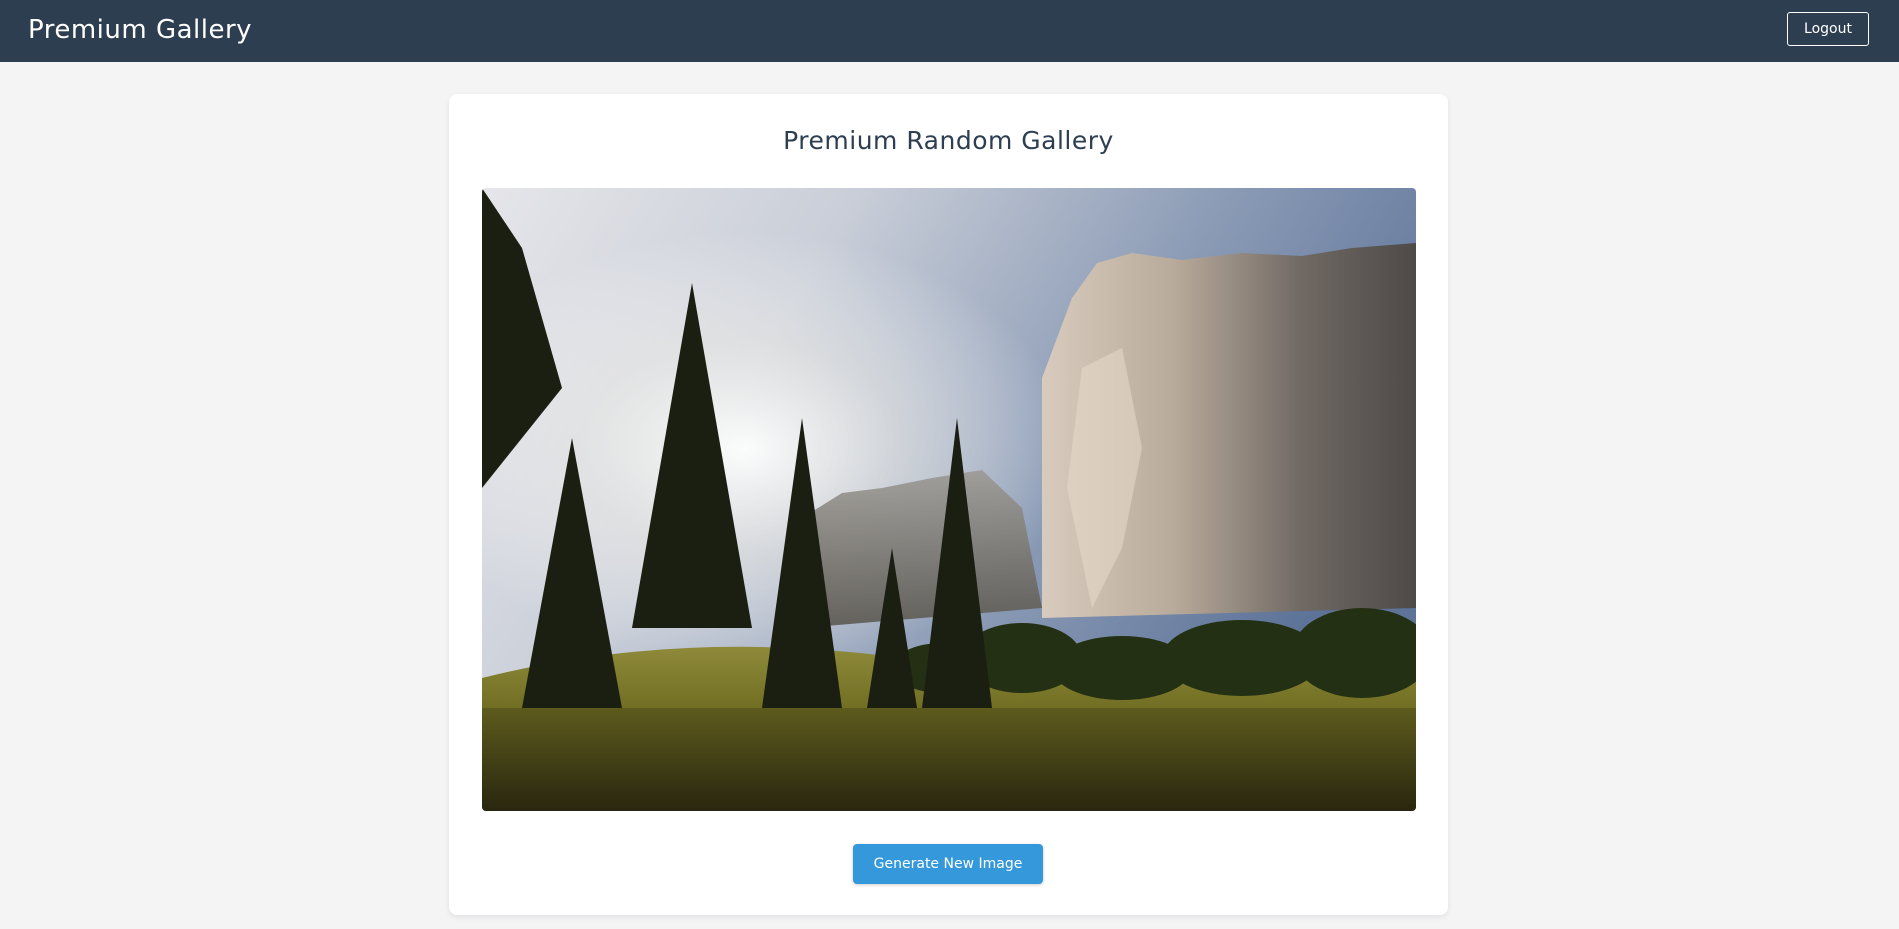  I want to click on brand-title: Premium Gallery, so click(140, 30).